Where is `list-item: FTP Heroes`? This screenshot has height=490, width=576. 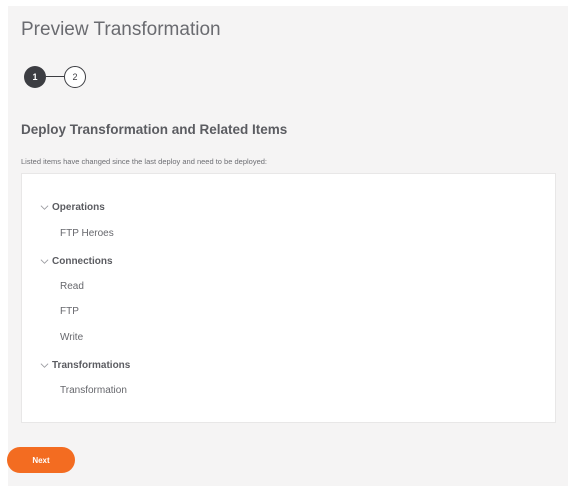
list-item: FTP Heroes is located at coordinates (87, 233).